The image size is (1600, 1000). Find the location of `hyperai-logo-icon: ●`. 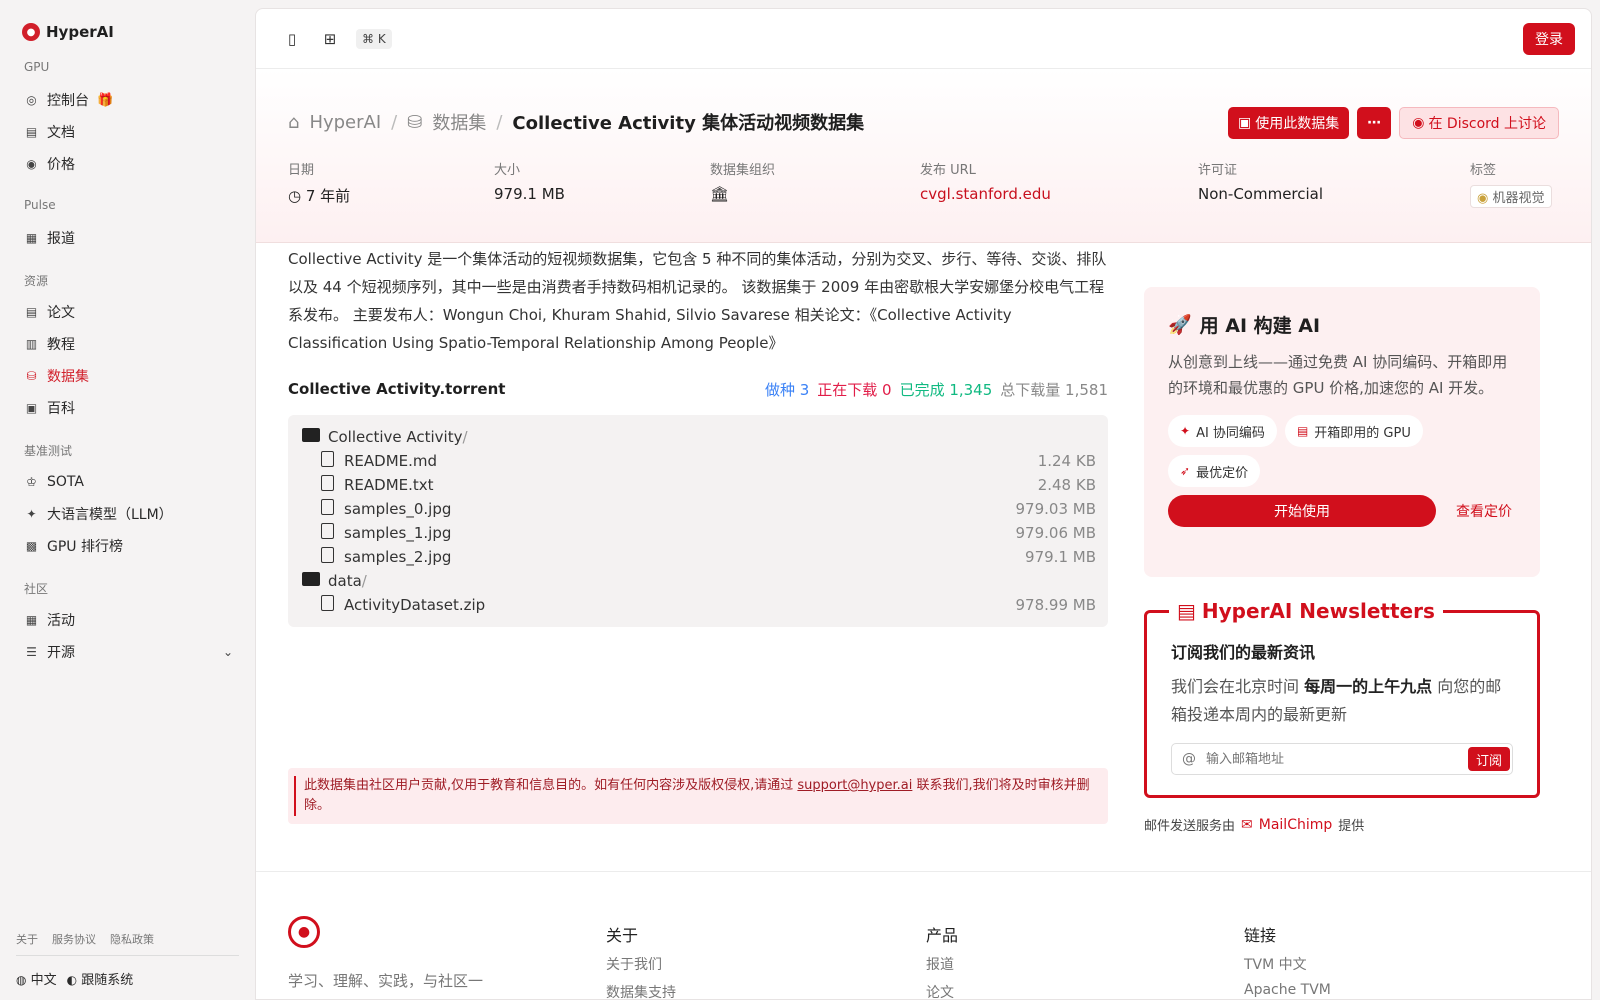

hyperai-logo-icon: ● is located at coordinates (31, 32).